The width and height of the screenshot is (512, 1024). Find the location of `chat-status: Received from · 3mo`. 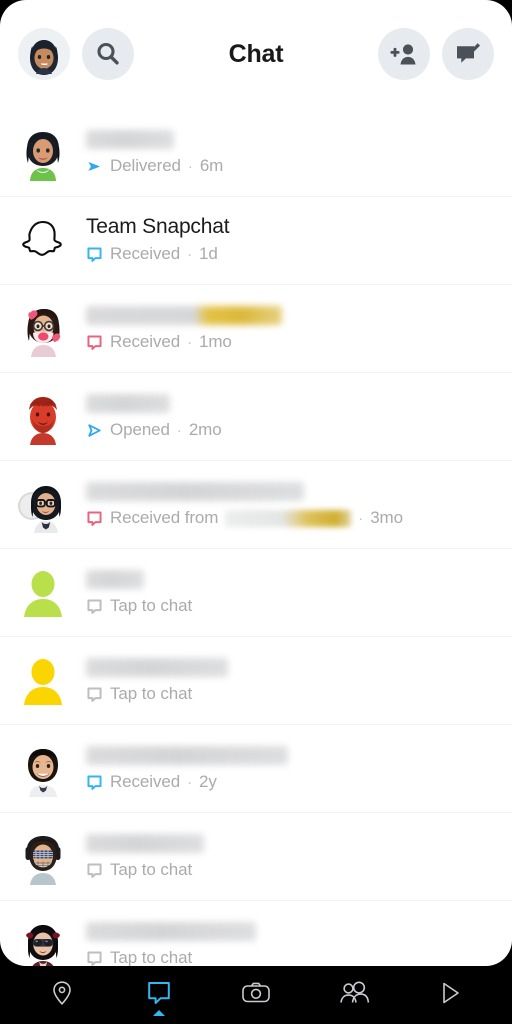

chat-status: Received from · 3mo is located at coordinates (292, 518).